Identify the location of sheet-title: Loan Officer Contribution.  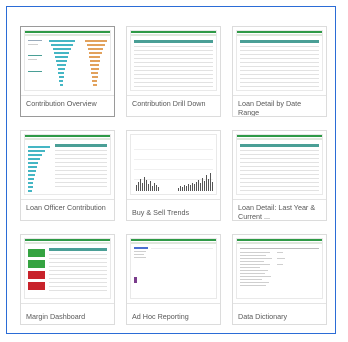
(66, 207).